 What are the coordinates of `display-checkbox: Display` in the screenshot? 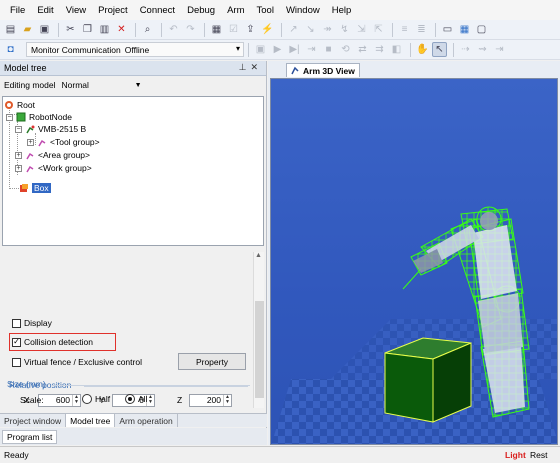 It's located at (32, 323).